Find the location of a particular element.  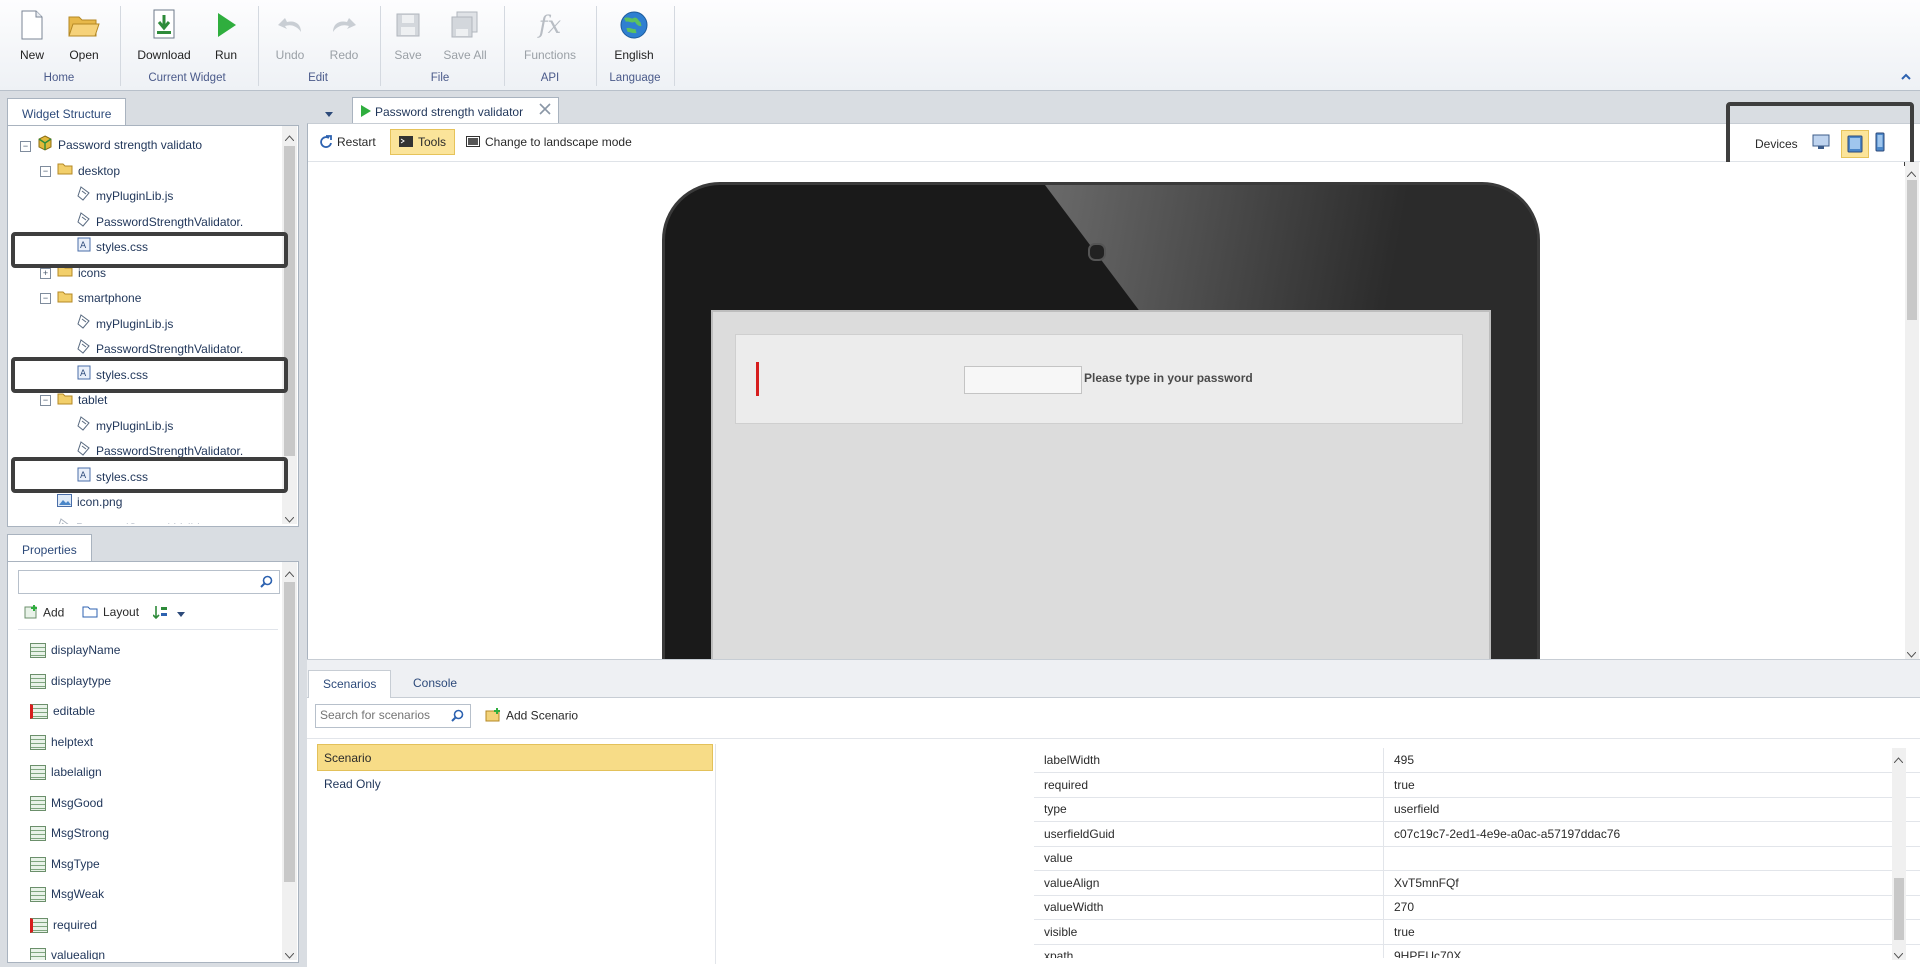

properties-layout-button: Layout is located at coordinates (110, 613).